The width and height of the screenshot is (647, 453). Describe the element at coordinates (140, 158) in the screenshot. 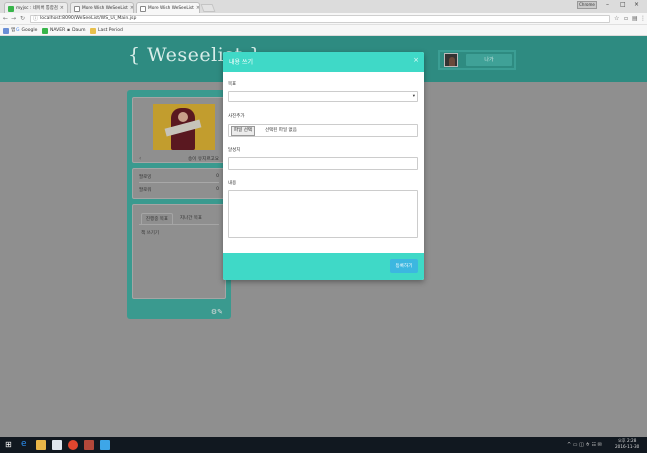

I see `chevron-left-icon: ‹` at that location.